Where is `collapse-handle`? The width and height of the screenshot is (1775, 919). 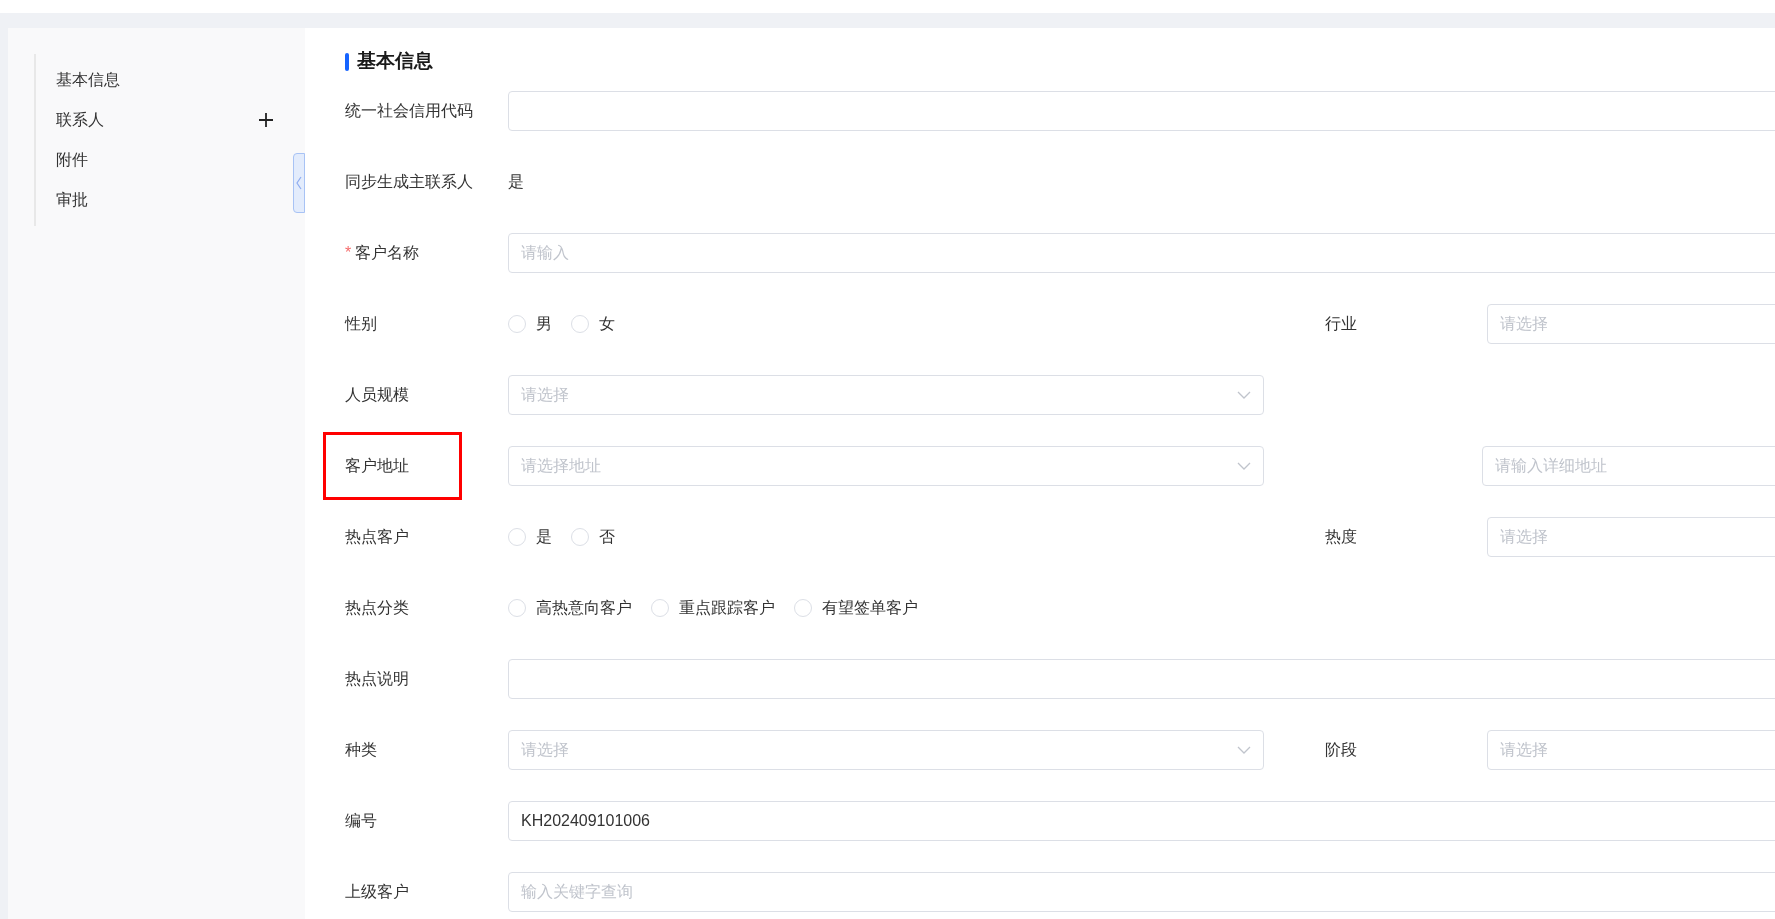 collapse-handle is located at coordinates (299, 183).